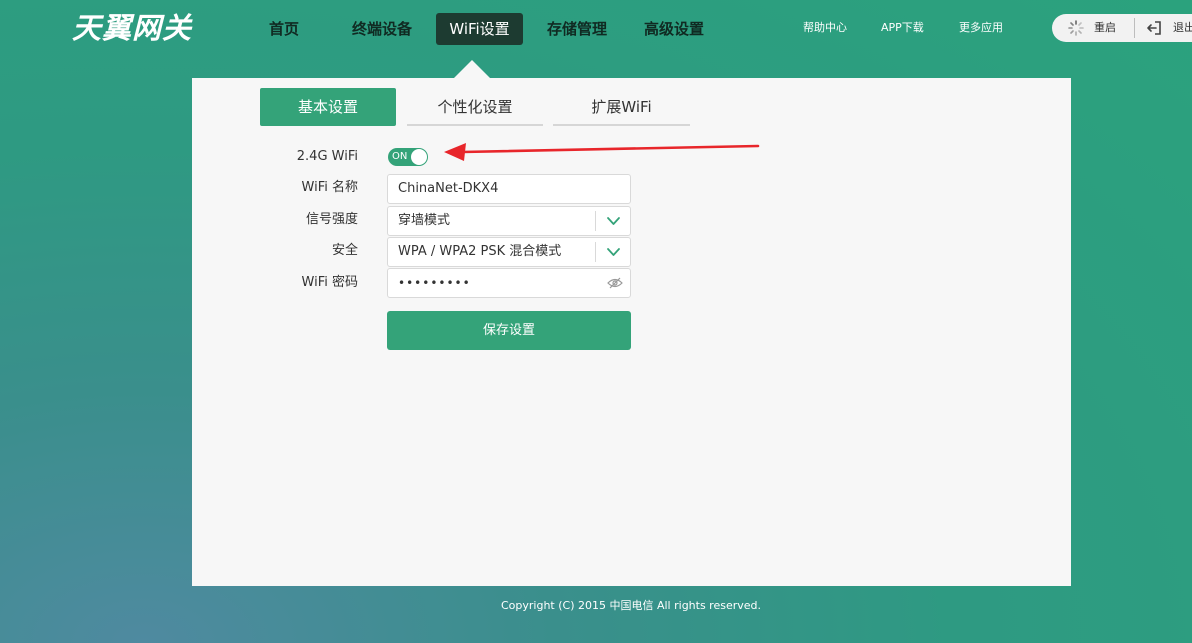  What do you see at coordinates (825, 28) in the screenshot?
I see `help-center-link: 帮助中心` at bounding box center [825, 28].